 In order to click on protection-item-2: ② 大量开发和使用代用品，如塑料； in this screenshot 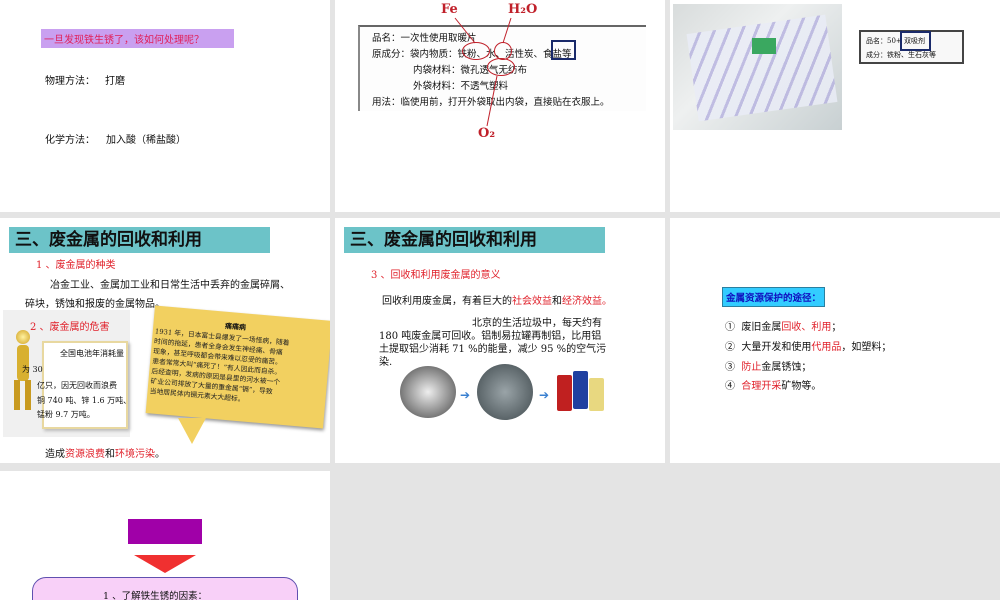, I will do `click(808, 347)`.